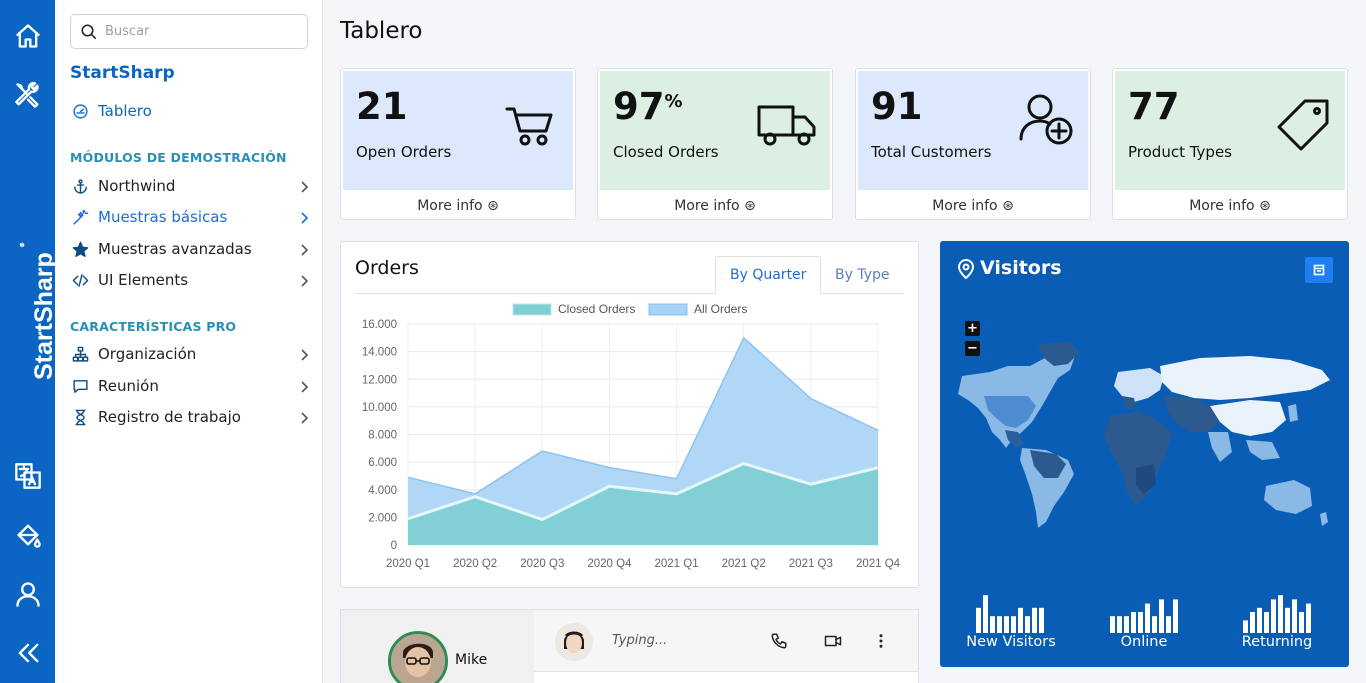  Describe the element at coordinates (1129, 403) in the screenshot. I see `map-region-southern-europe` at that location.